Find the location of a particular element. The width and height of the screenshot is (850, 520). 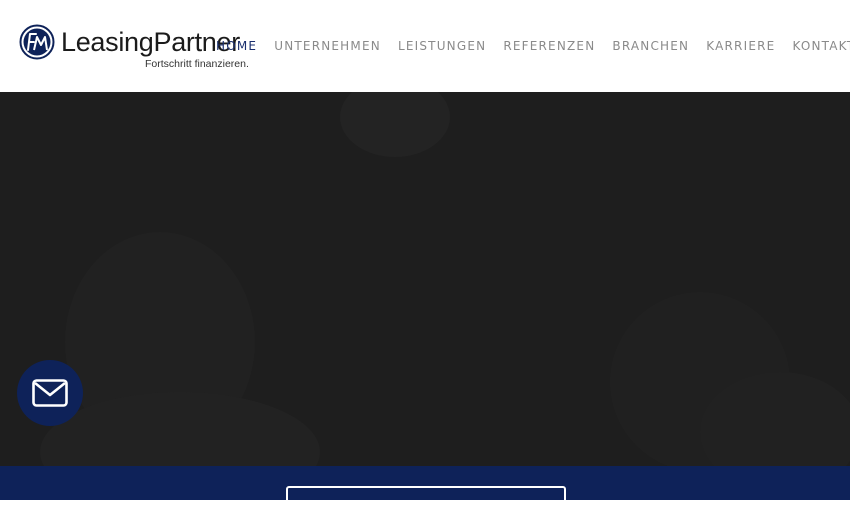

cta-button is located at coordinates (426, 503).